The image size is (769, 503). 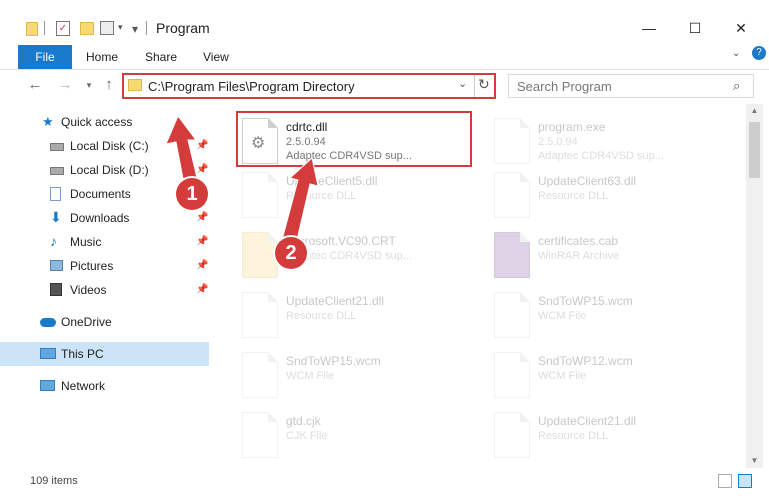 What do you see at coordinates (384, 483) in the screenshot?
I see `status-bar: 109 items` at bounding box center [384, 483].